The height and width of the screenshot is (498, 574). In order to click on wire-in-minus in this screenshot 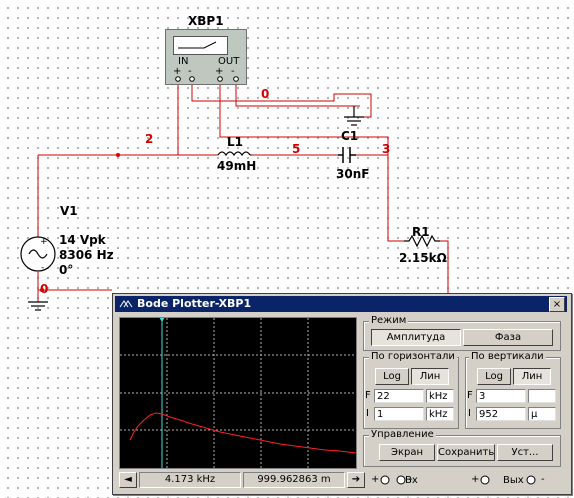, I will do `click(281, 101)`.